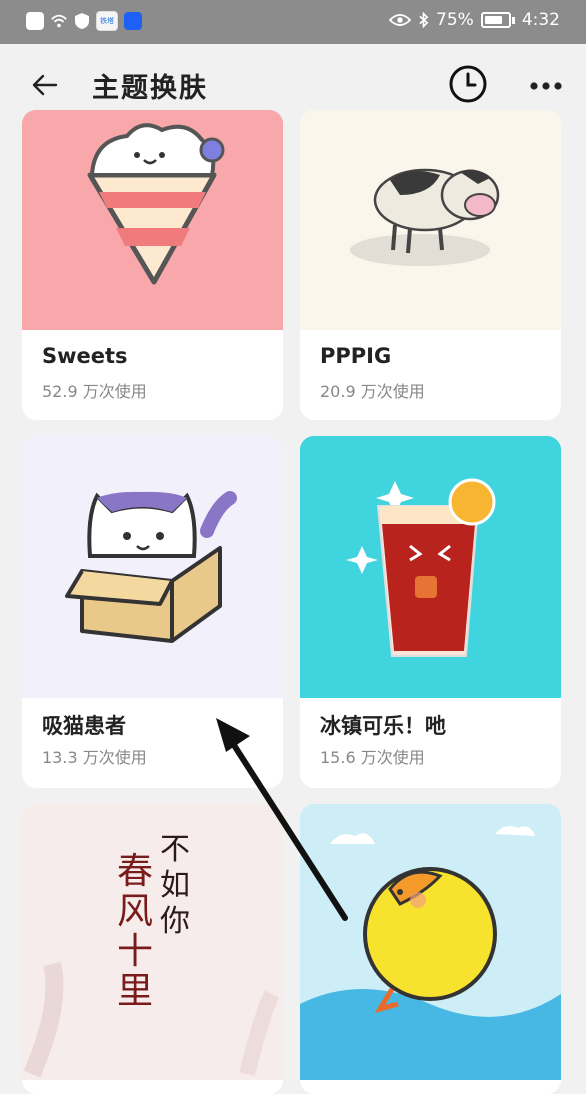 The height and width of the screenshot is (1094, 586). Describe the element at coordinates (35, 21) in the screenshot. I see `notification-icon` at that location.